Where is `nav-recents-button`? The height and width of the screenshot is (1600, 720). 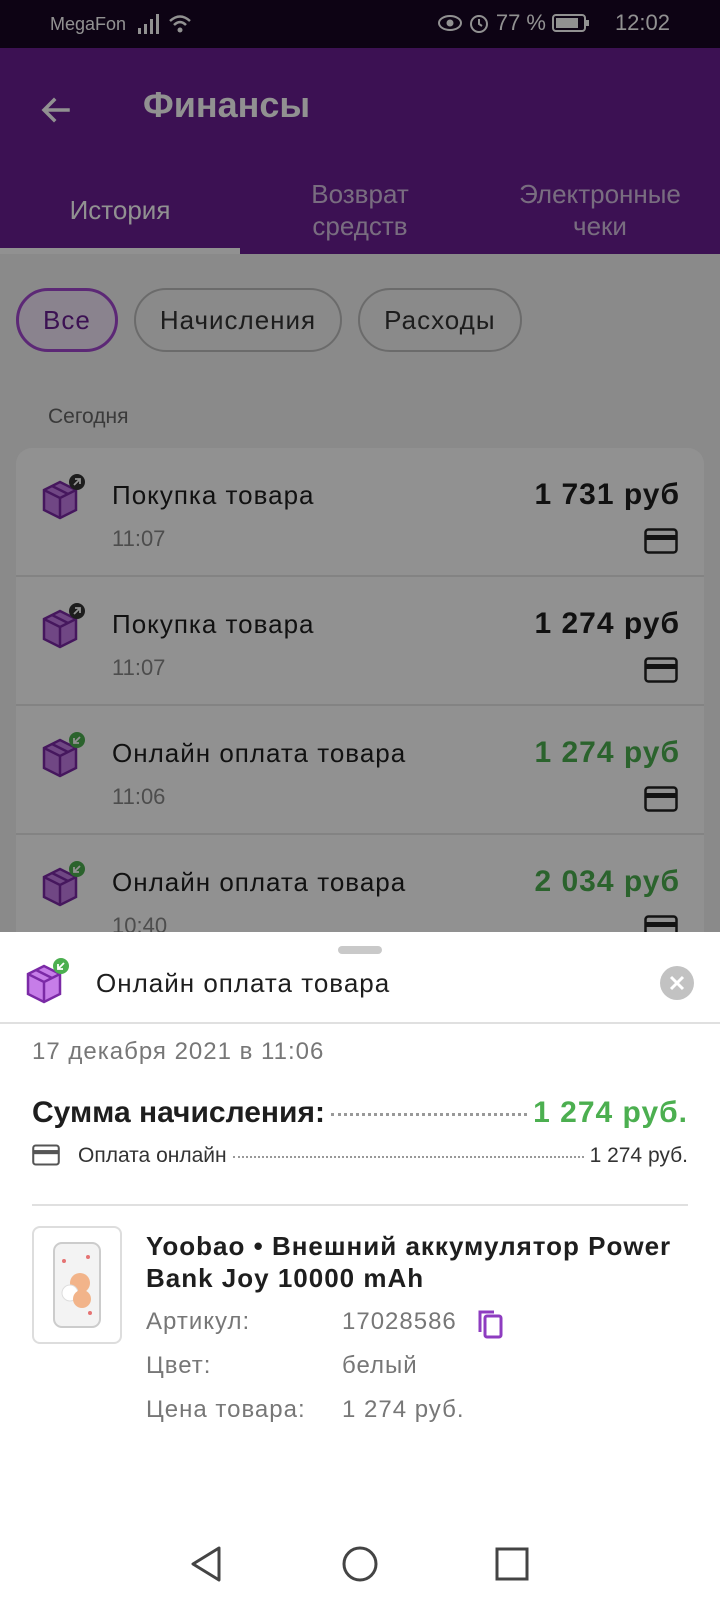 nav-recents-button is located at coordinates (512, 1564).